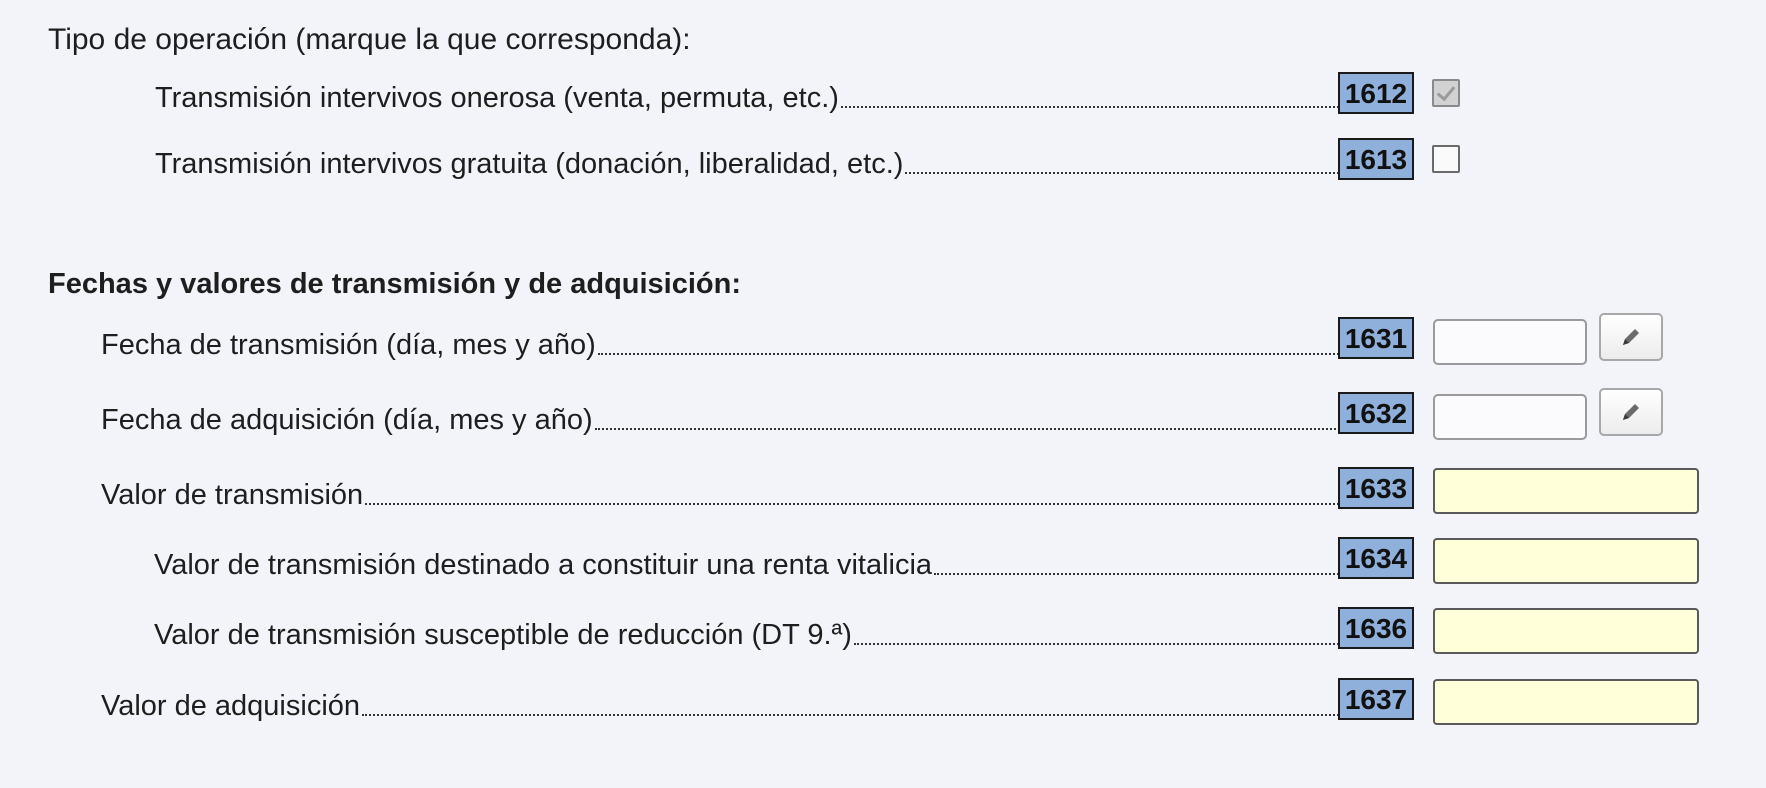  Describe the element at coordinates (1376, 413) in the screenshot. I see `box-code-1632: 1632` at that location.